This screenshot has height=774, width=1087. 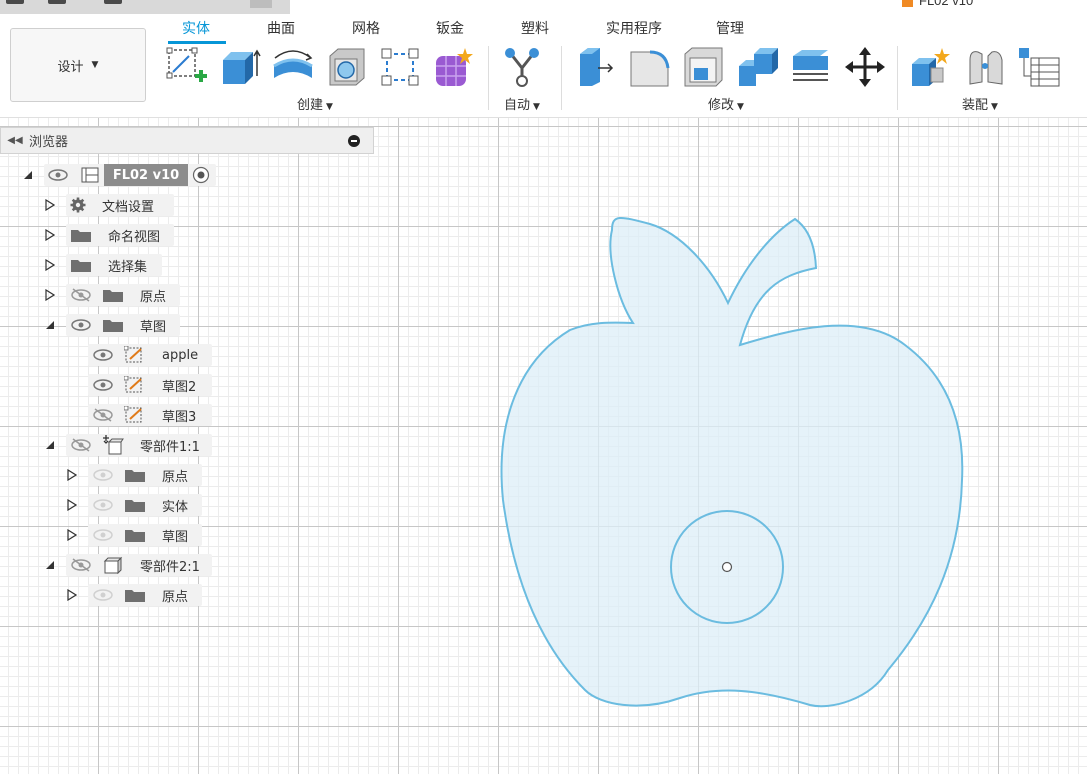 I want to click on tree-node-label: 草图2, so click(x=179, y=387).